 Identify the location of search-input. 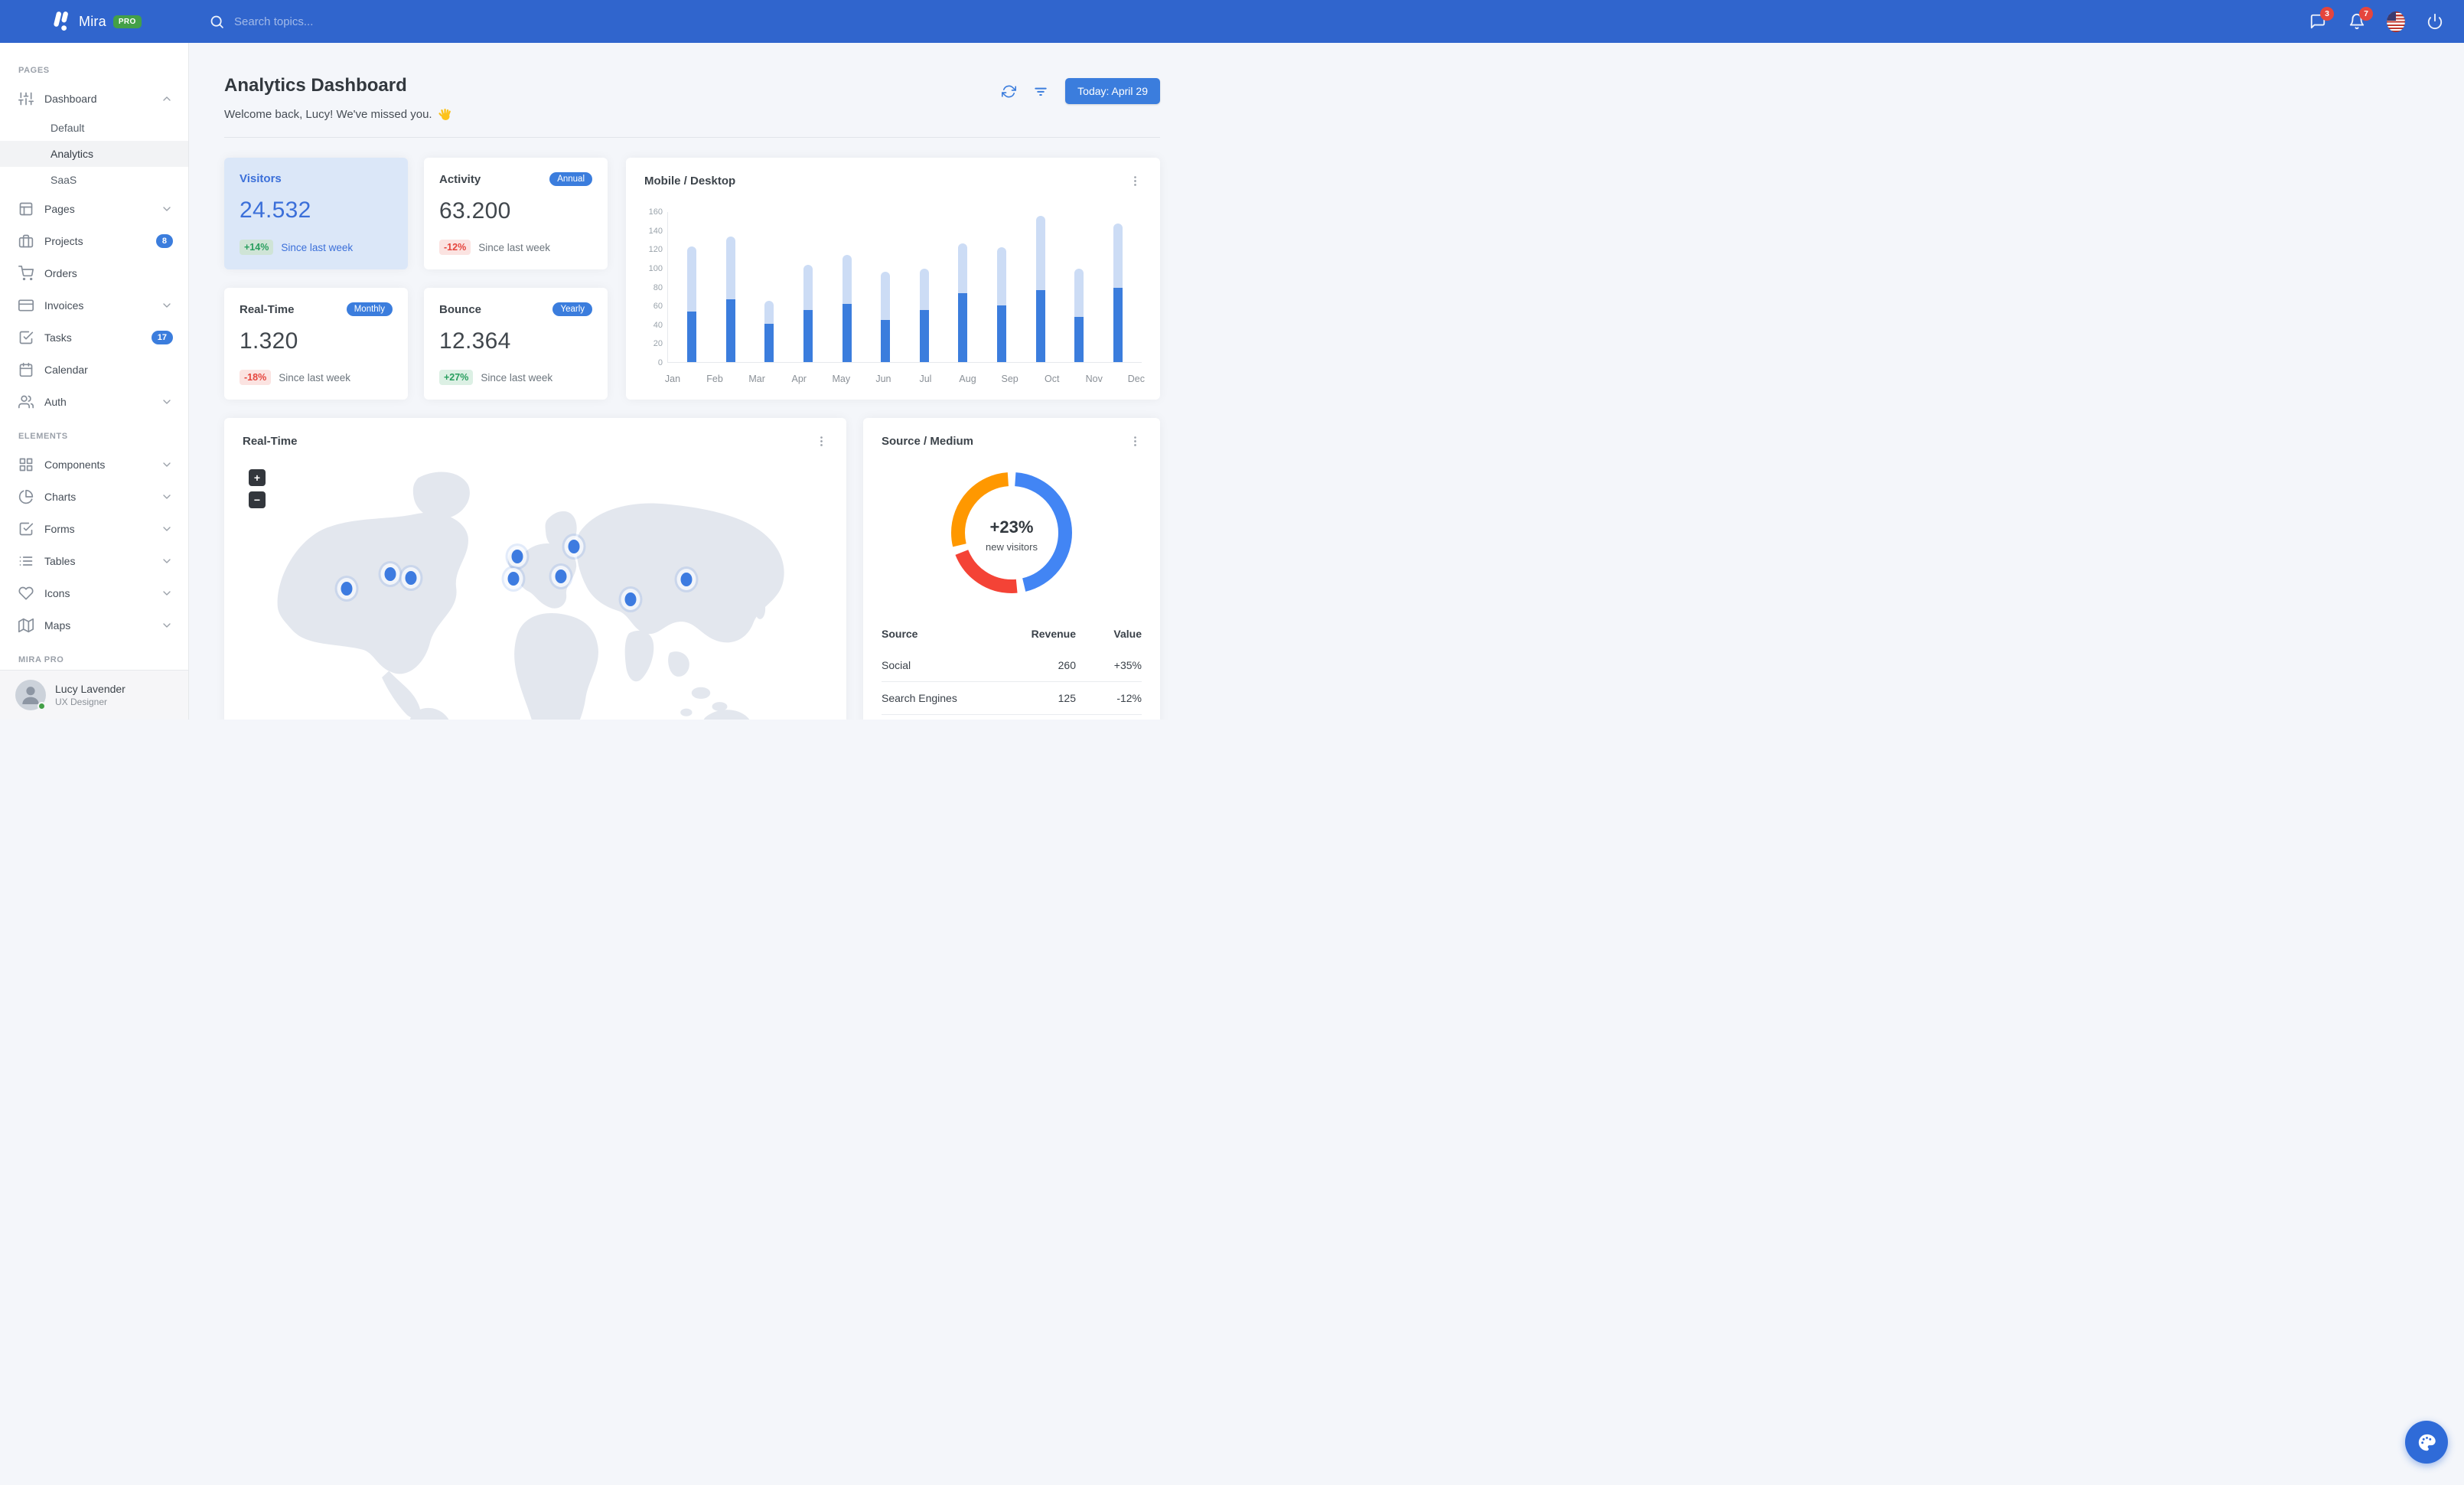
(334, 21).